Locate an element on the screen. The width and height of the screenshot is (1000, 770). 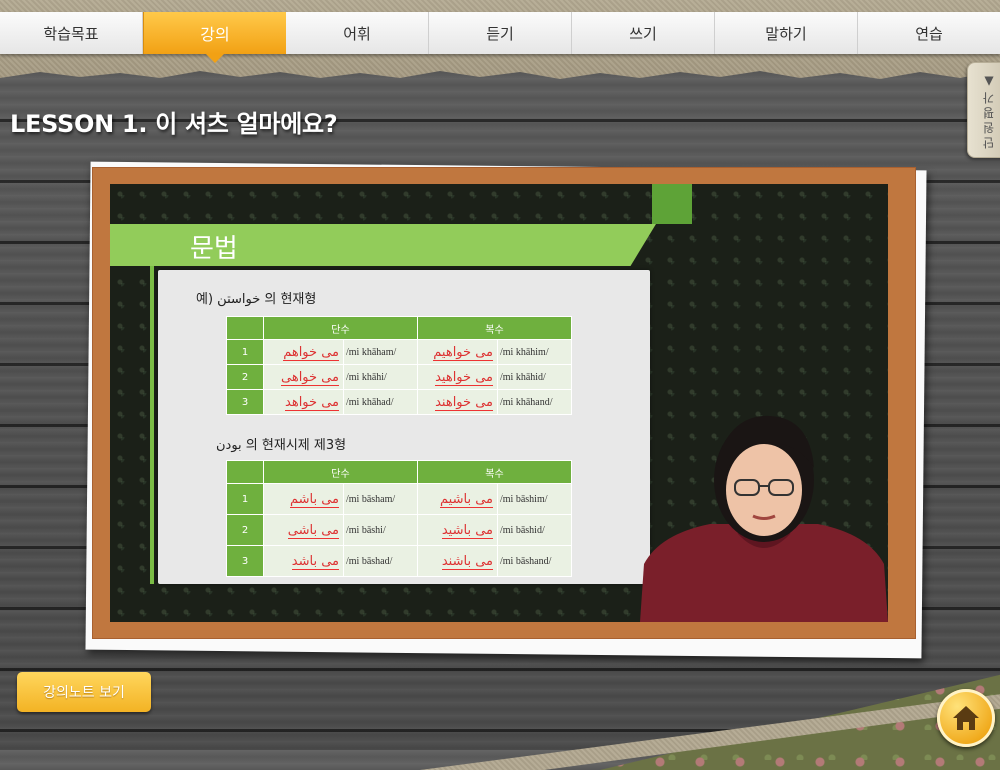
tab-learning-goals: 학습목표 is located at coordinates (71, 33).